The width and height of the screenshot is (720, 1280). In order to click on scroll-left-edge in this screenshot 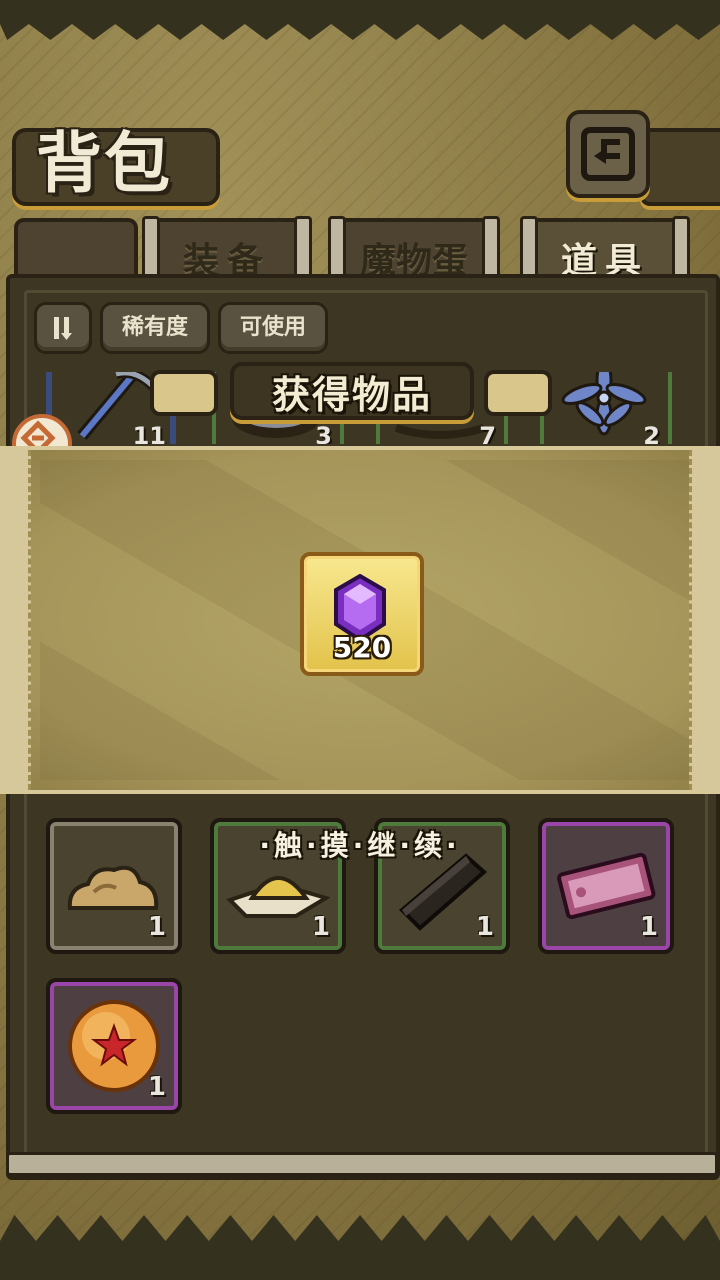, I will do `click(15, 620)`.